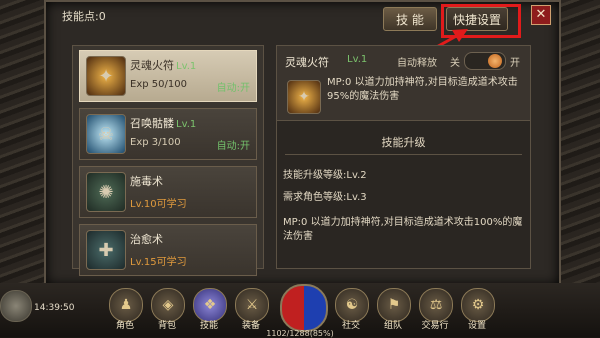 The width and height of the screenshot is (600, 338). Describe the element at coordinates (352, 305) in the screenshot. I see `social-icon: ☯` at that location.